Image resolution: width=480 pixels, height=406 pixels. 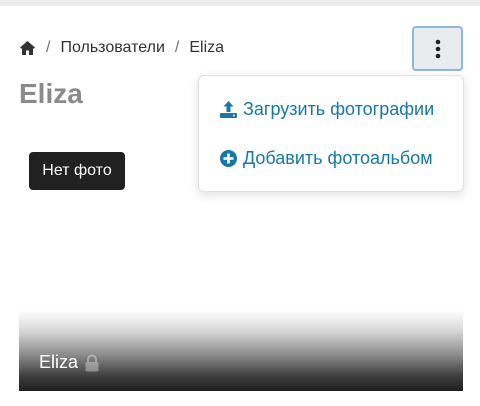 What do you see at coordinates (59, 362) in the screenshot?
I see `album-name-label: Eliza` at bounding box center [59, 362].